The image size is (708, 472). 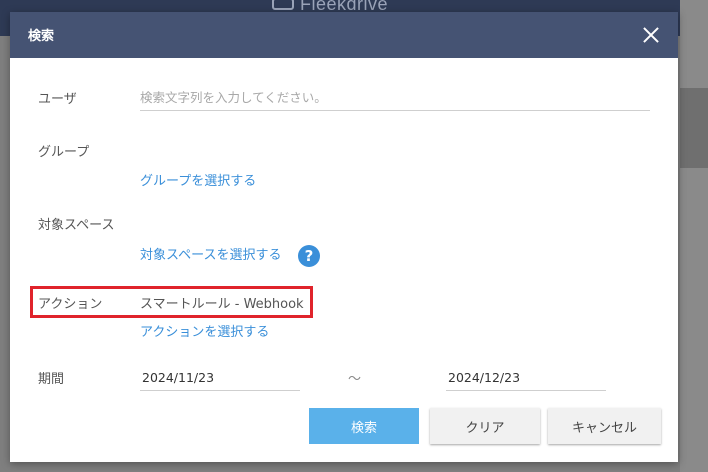 What do you see at coordinates (220, 377) in the screenshot?
I see `period-from-input` at bounding box center [220, 377].